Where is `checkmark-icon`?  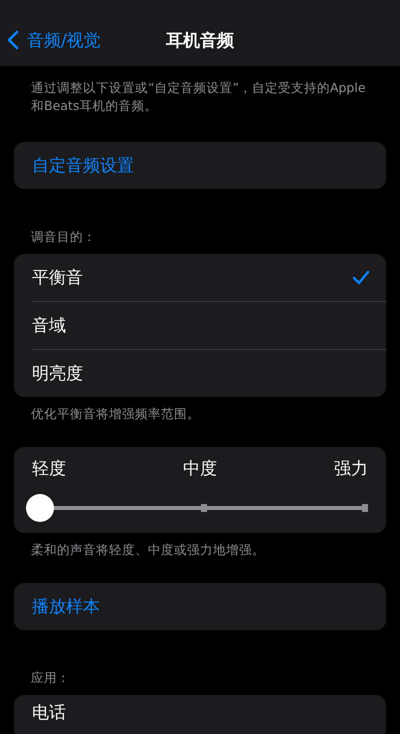
checkmark-icon is located at coordinates (361, 277).